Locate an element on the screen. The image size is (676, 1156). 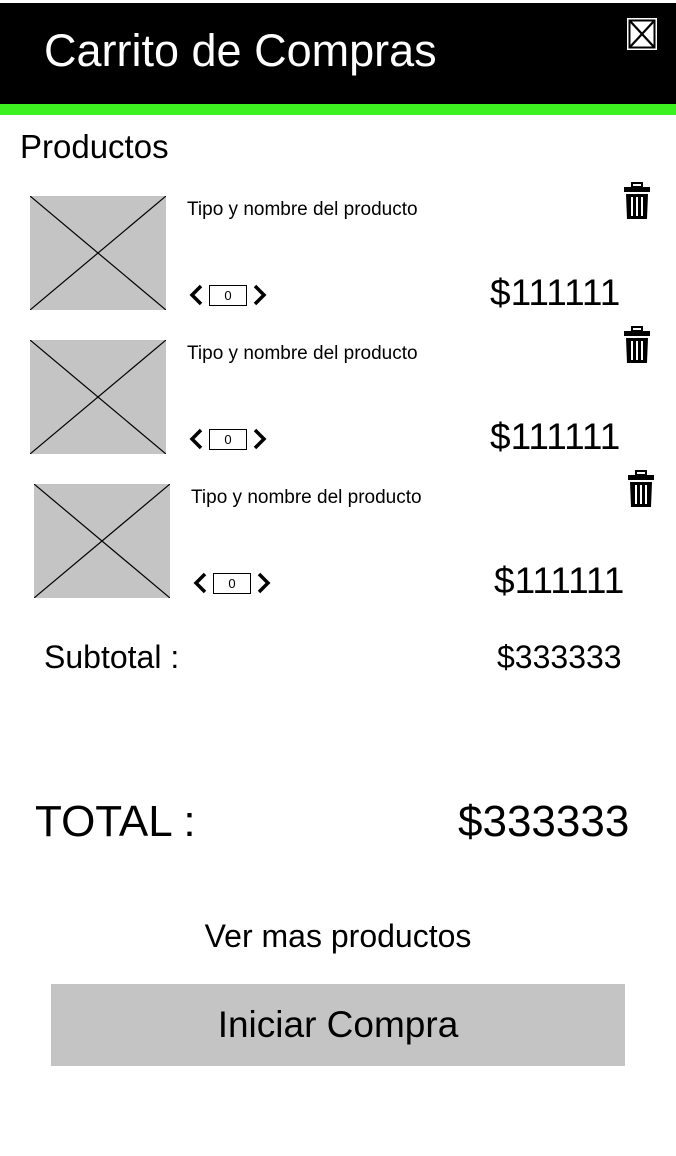
header-accent-stripe is located at coordinates (338, 109).